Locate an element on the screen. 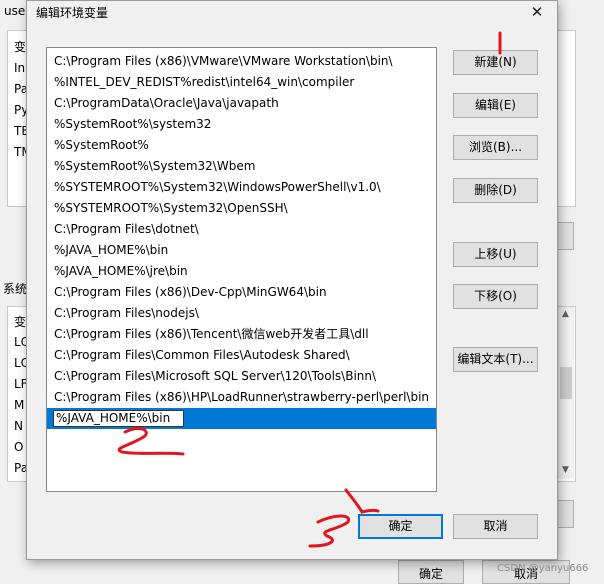 The image size is (604, 584). cancel-button: 取消 is located at coordinates (495, 526).